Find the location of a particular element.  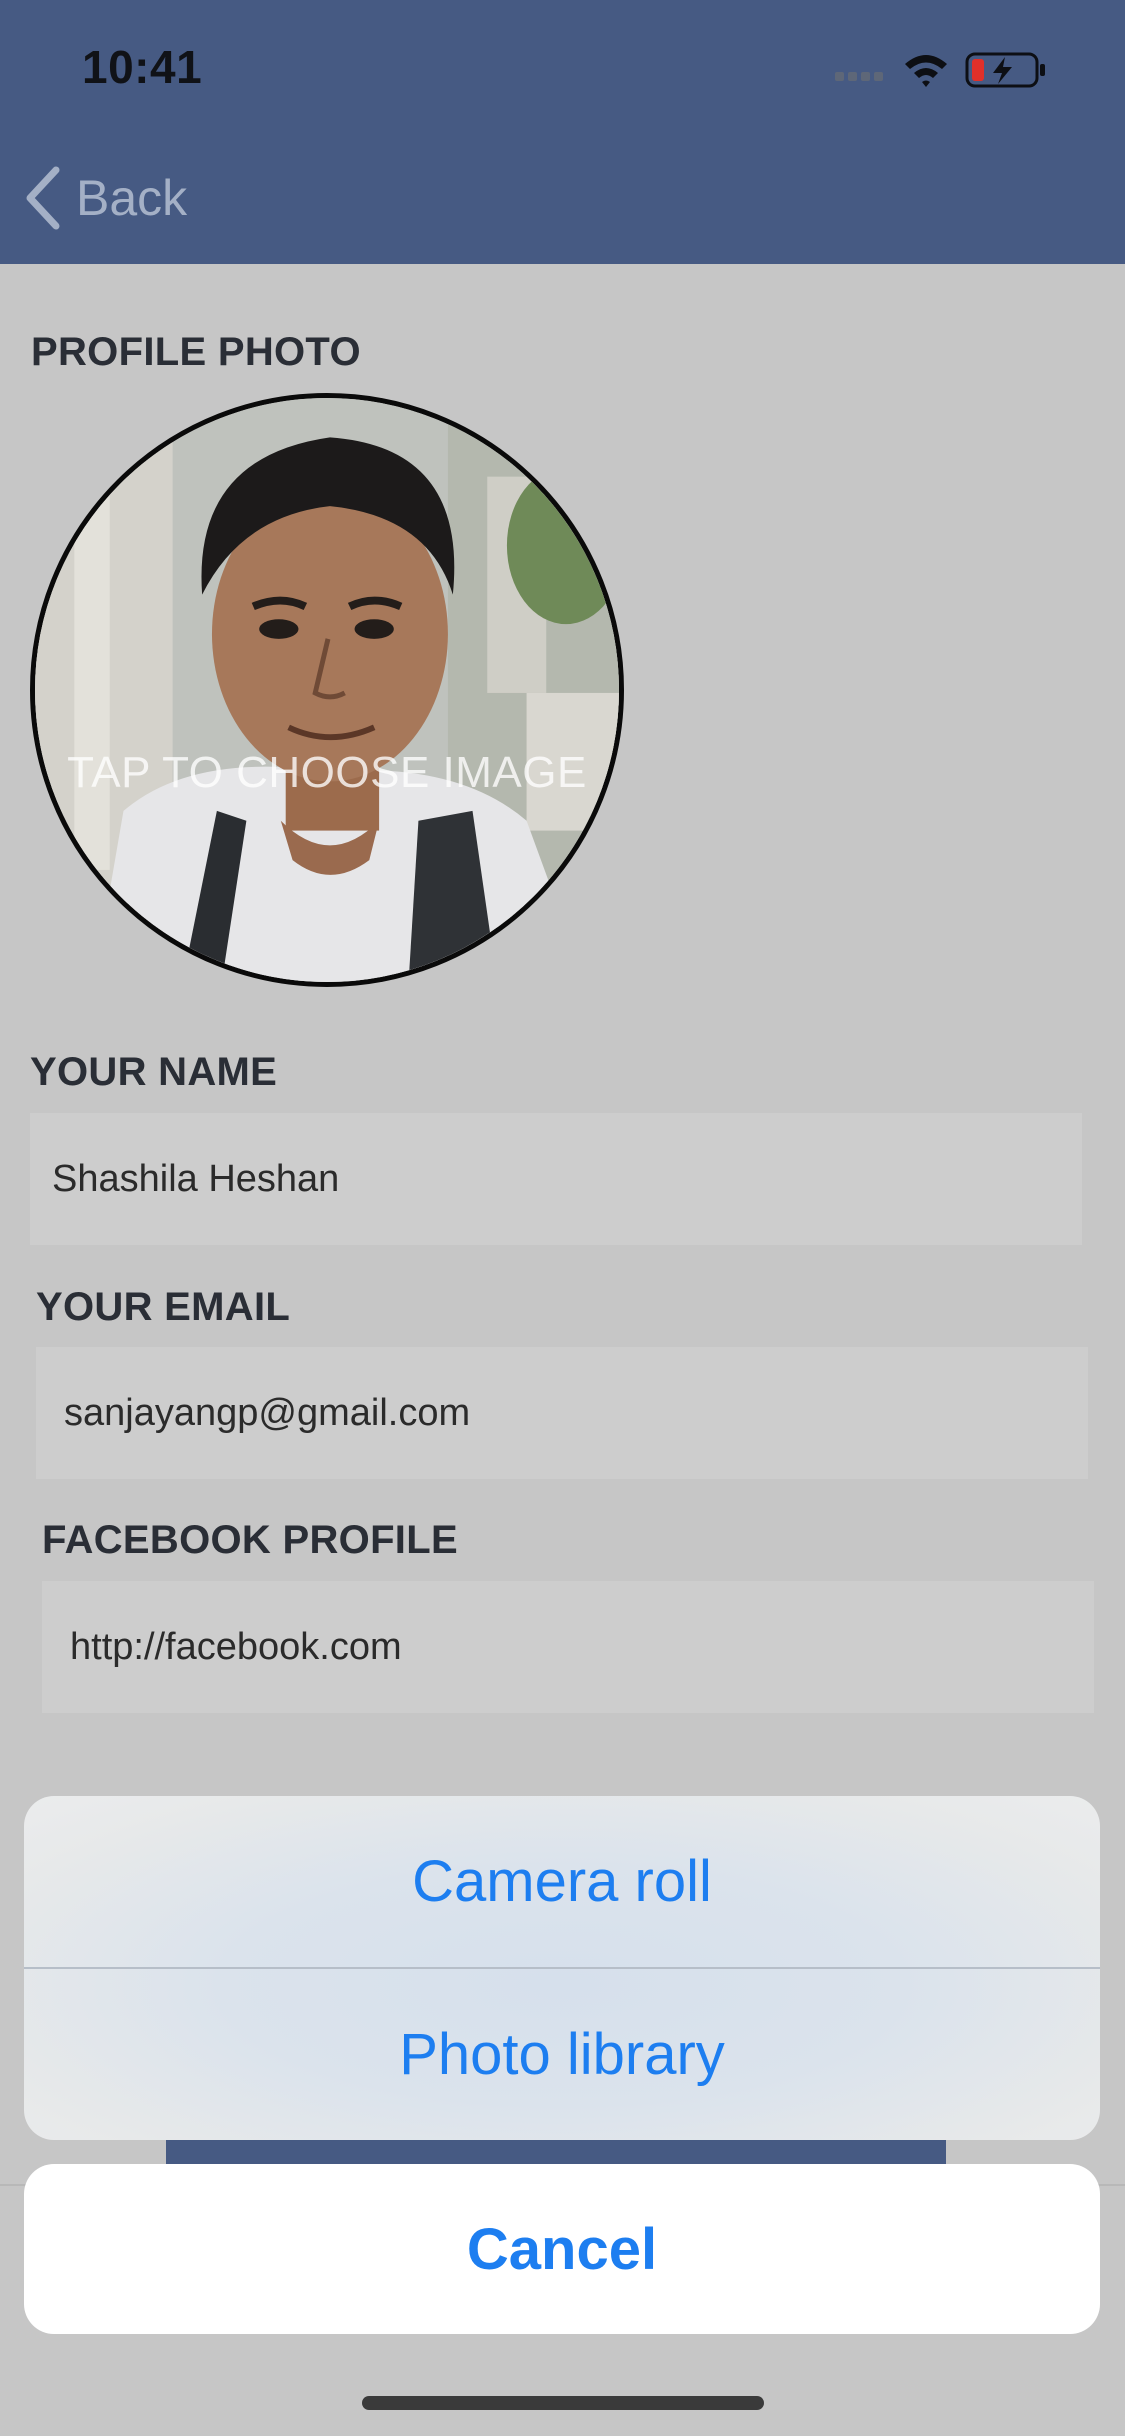

home-indicator is located at coordinates (563, 2403).